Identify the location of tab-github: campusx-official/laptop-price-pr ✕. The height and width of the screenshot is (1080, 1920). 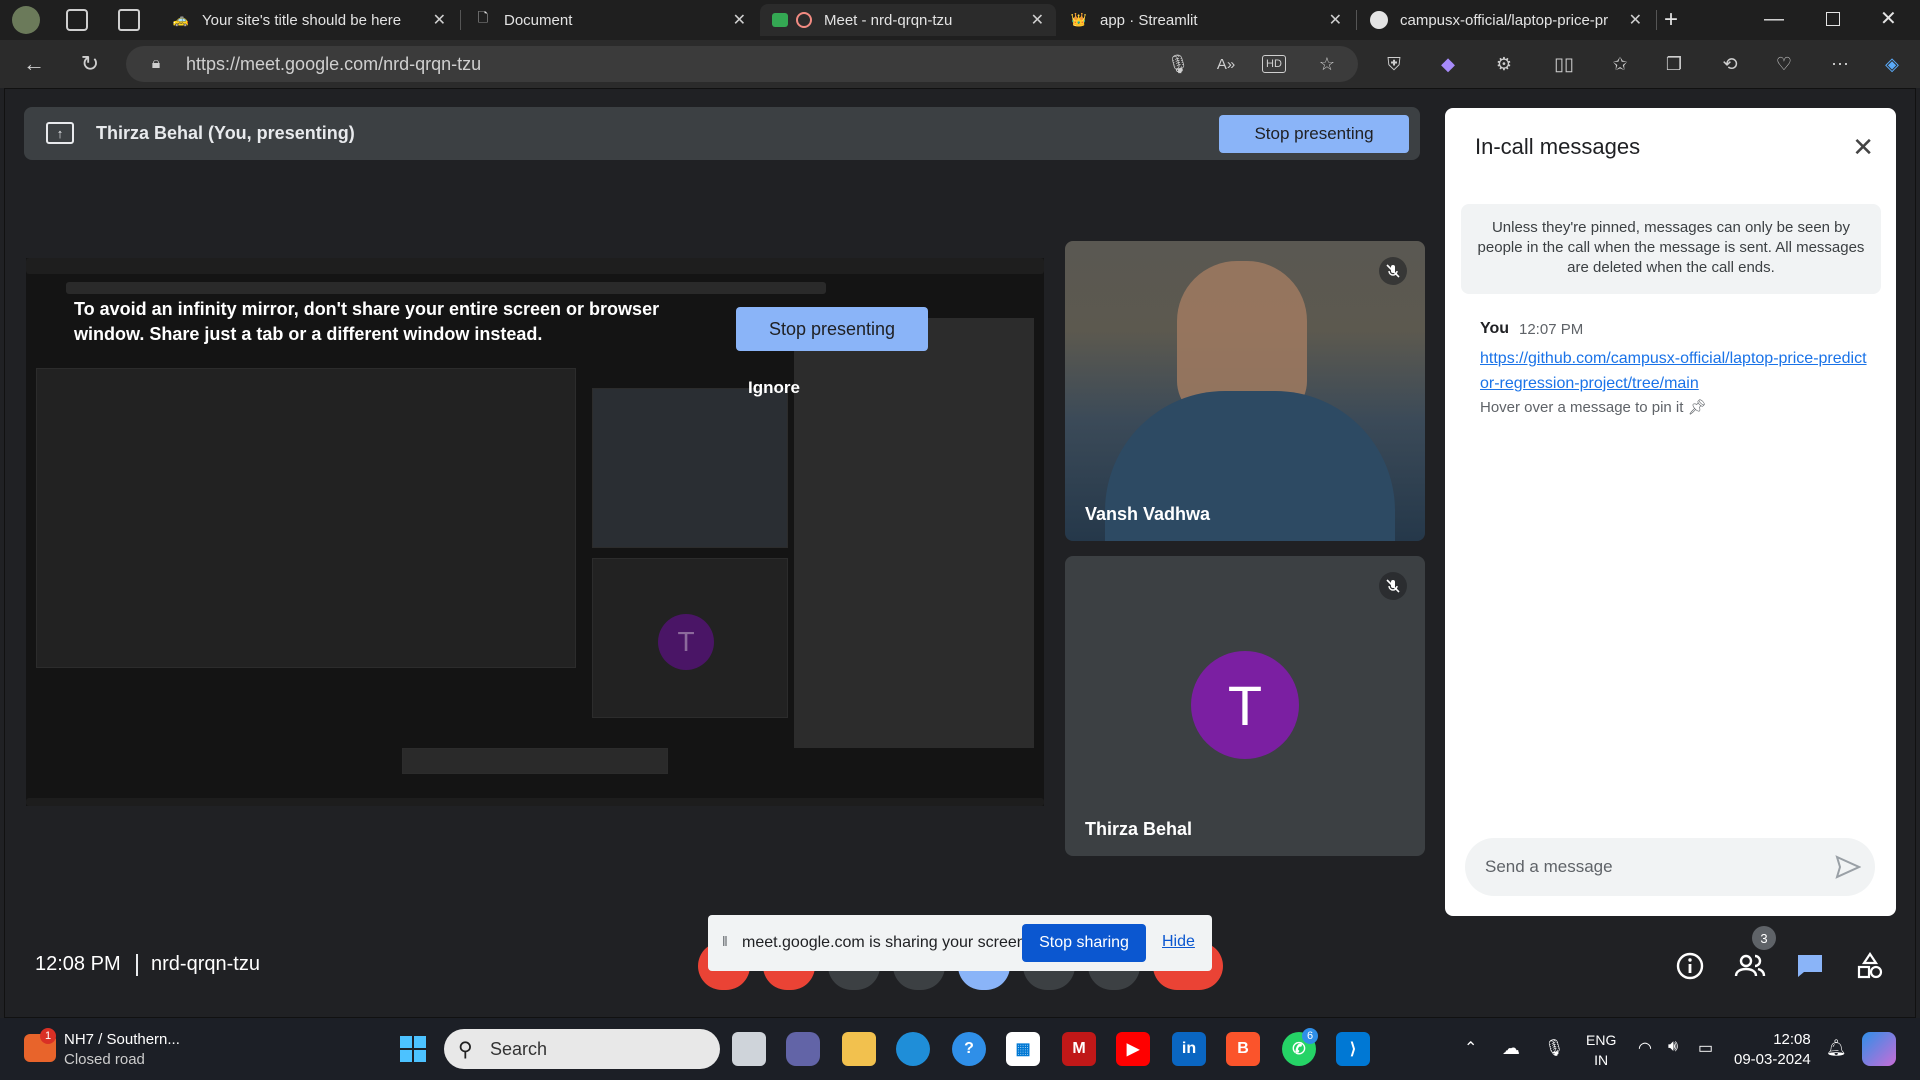
(1506, 20).